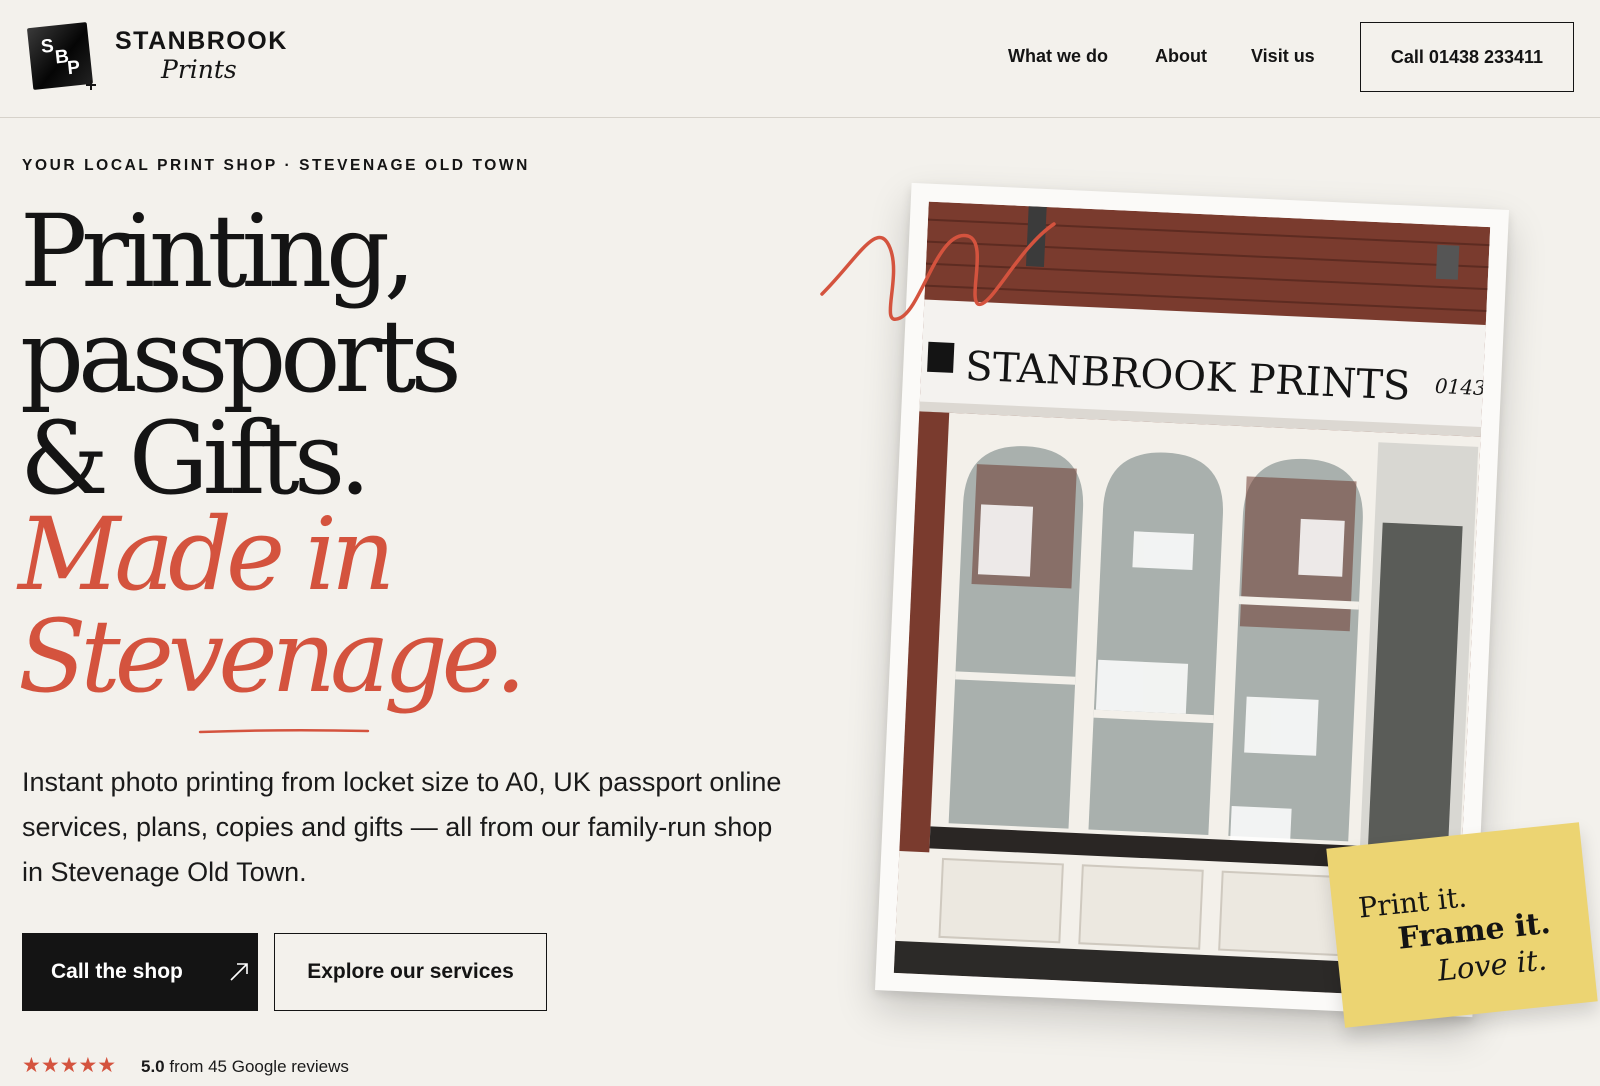  What do you see at coordinates (201, 41) in the screenshot?
I see `brand-name: STANBROOK` at bounding box center [201, 41].